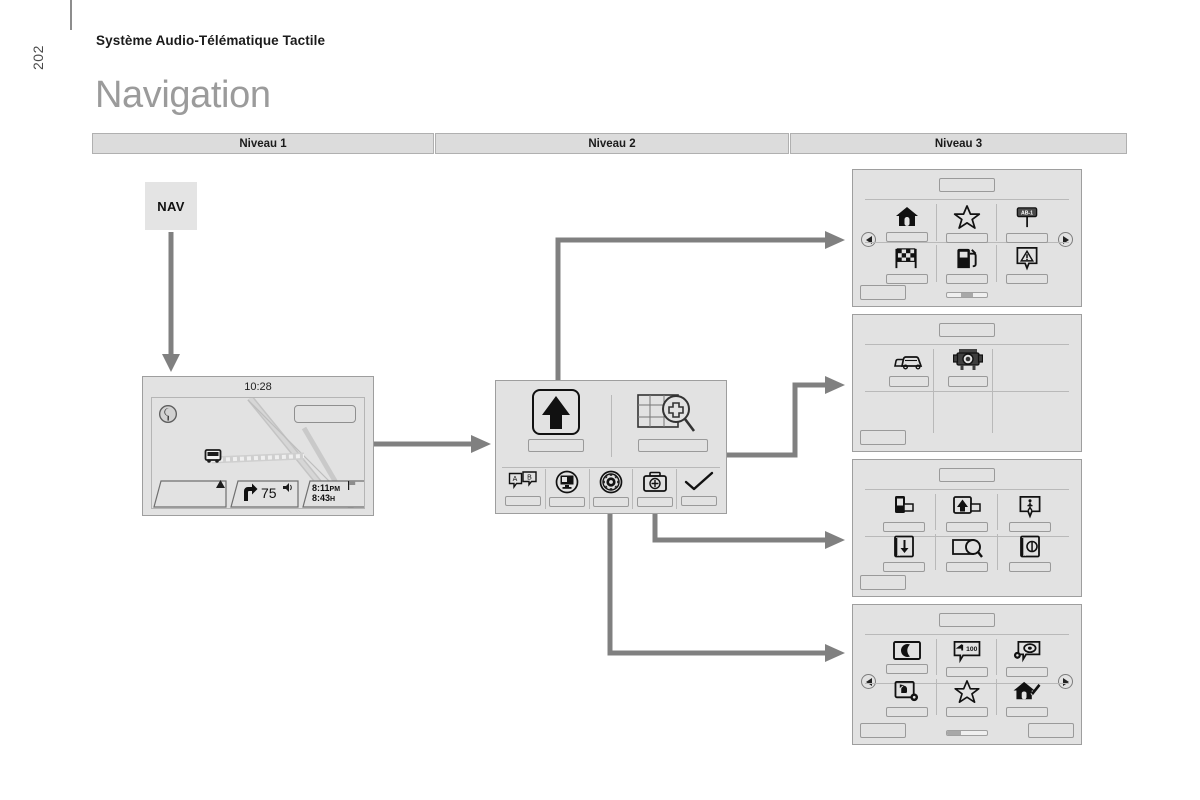  I want to click on navigation-settings-panel: 100, so click(967, 674).